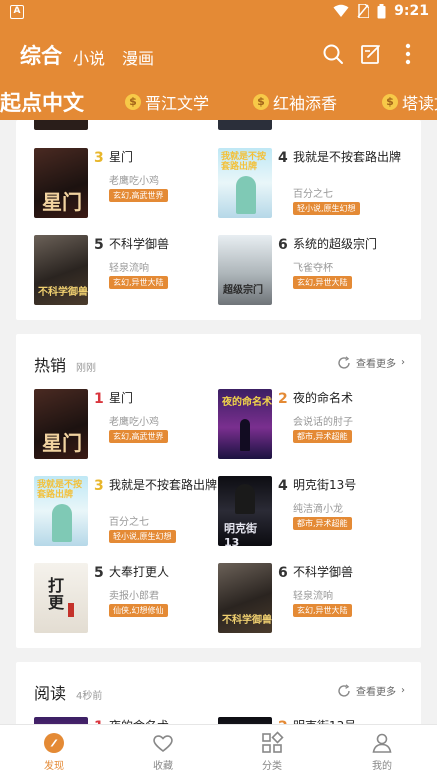 The image size is (437, 776). I want to click on source-label: 起点中文, so click(42, 103).